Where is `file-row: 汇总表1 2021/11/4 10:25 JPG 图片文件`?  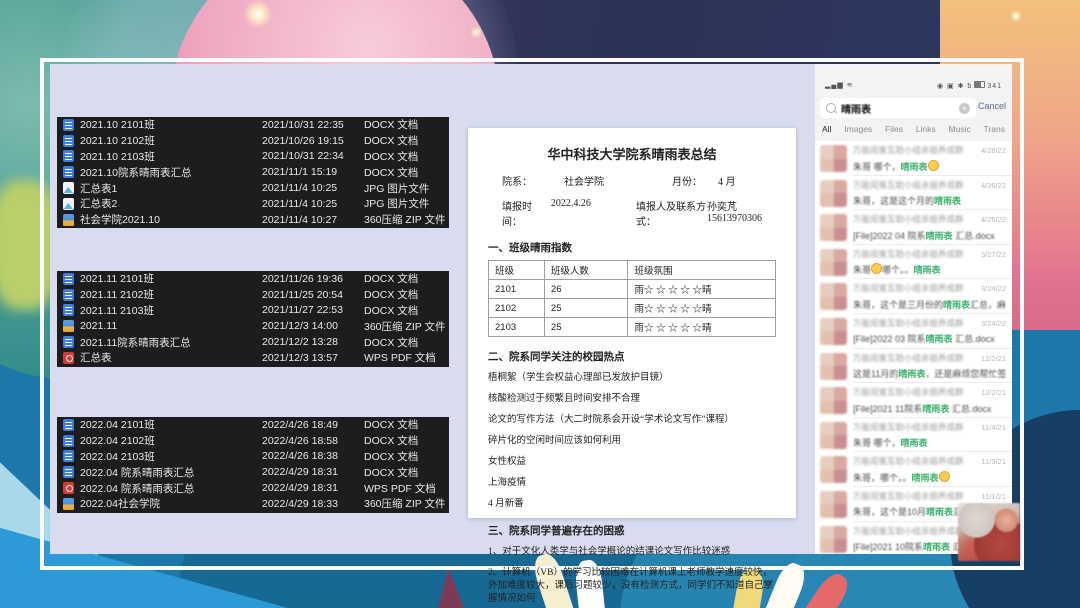 file-row: 汇总表1 2021/11/4 10:25 JPG 图片文件 is located at coordinates (253, 188).